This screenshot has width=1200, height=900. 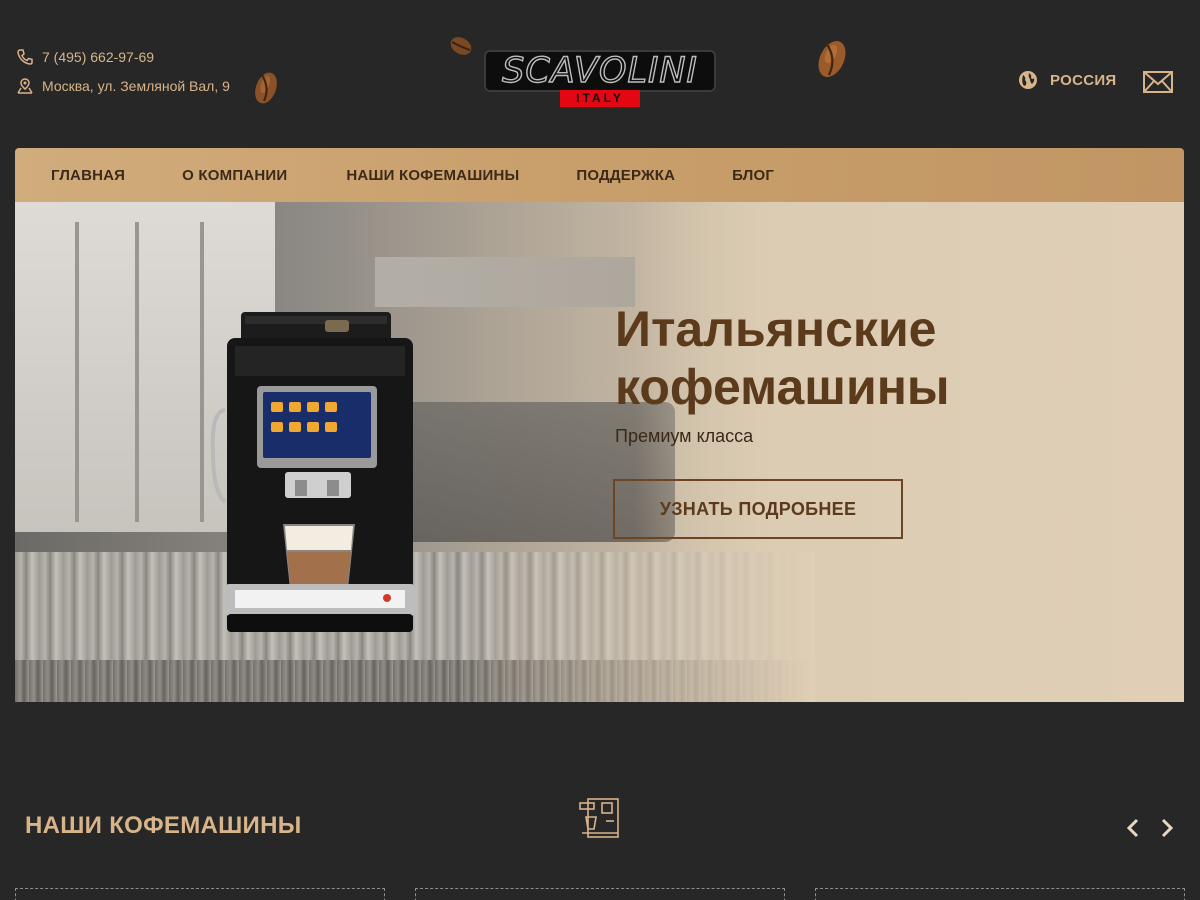 What do you see at coordinates (758, 509) in the screenshot?
I see `learn-more-button: УЗНАТЬ ПОДРОБНЕЕ` at bounding box center [758, 509].